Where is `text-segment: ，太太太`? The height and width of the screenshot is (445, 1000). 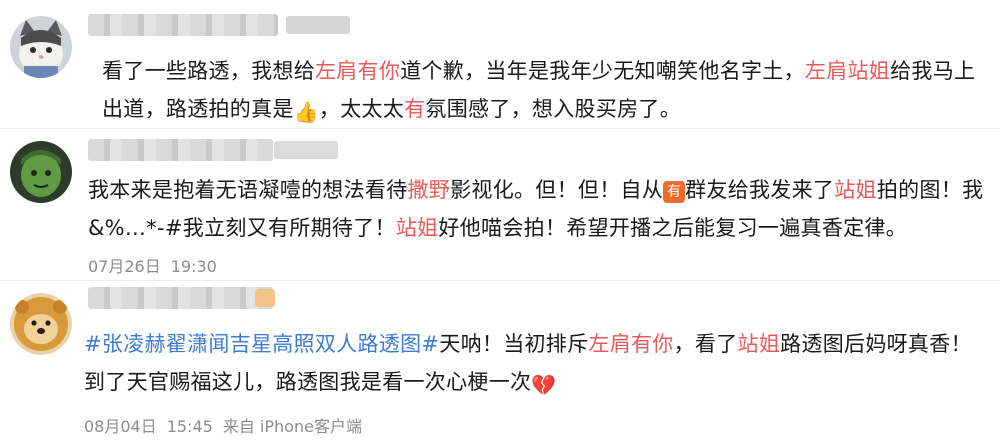 text-segment: ，太太太 is located at coordinates (361, 109).